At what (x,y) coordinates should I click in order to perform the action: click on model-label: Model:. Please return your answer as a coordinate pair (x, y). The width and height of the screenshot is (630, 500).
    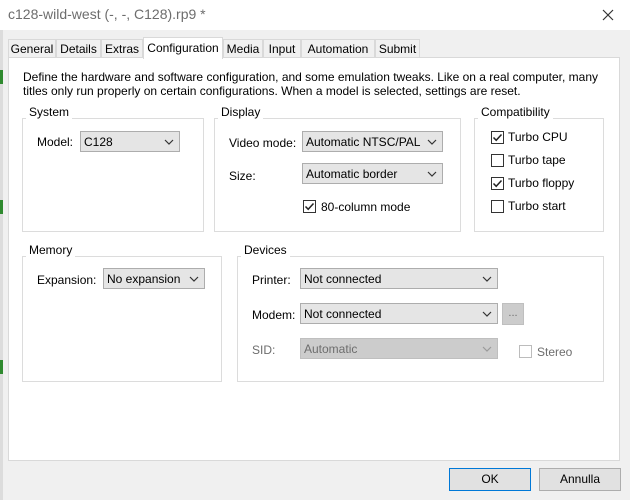
    Looking at the image, I should click on (55, 142).